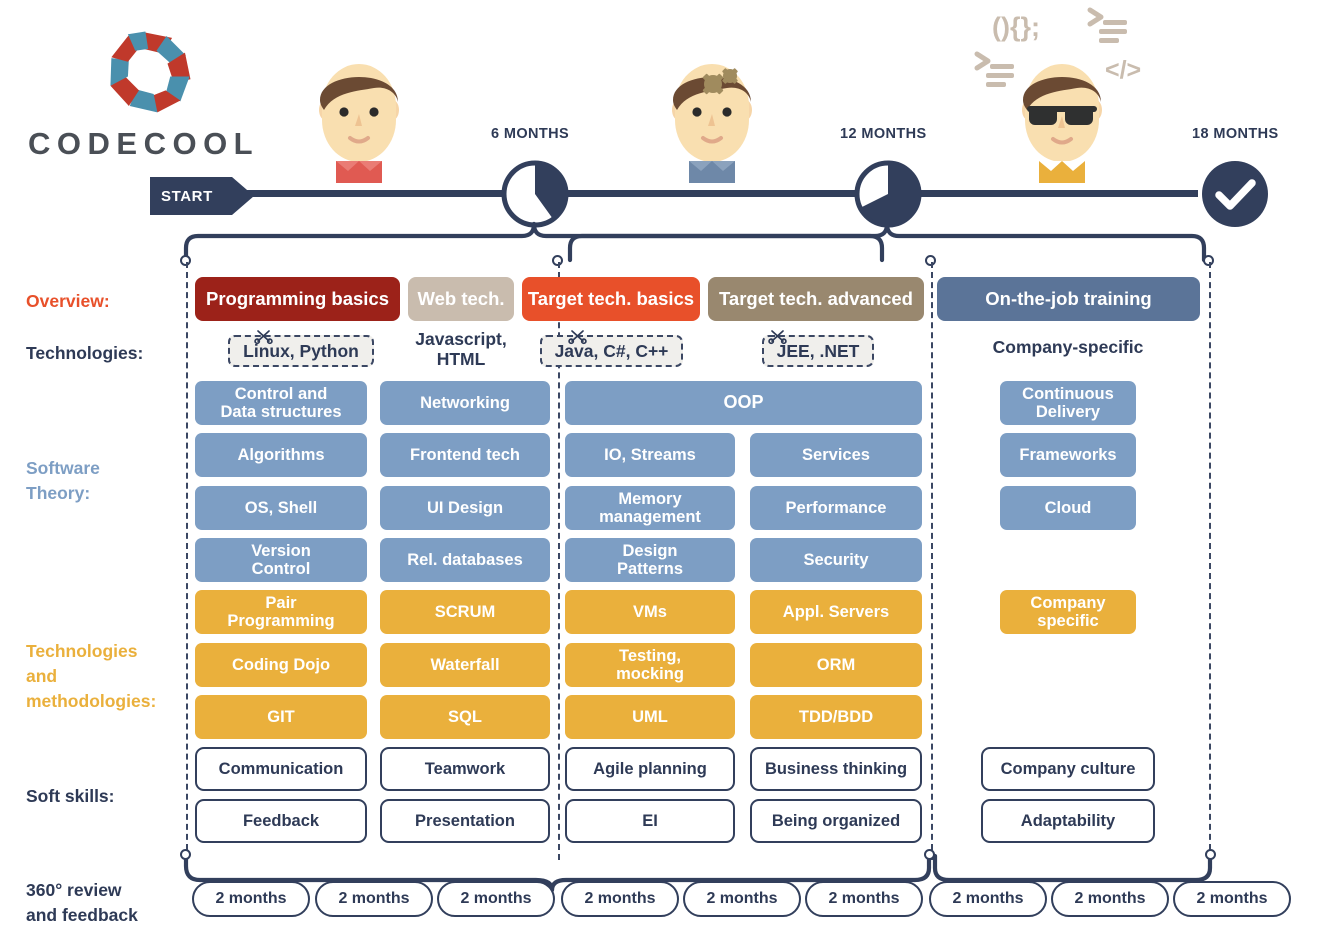 The image size is (1320, 941). Describe the element at coordinates (461, 299) in the screenshot. I see `overview-box-web-tech: Web tech.` at that location.